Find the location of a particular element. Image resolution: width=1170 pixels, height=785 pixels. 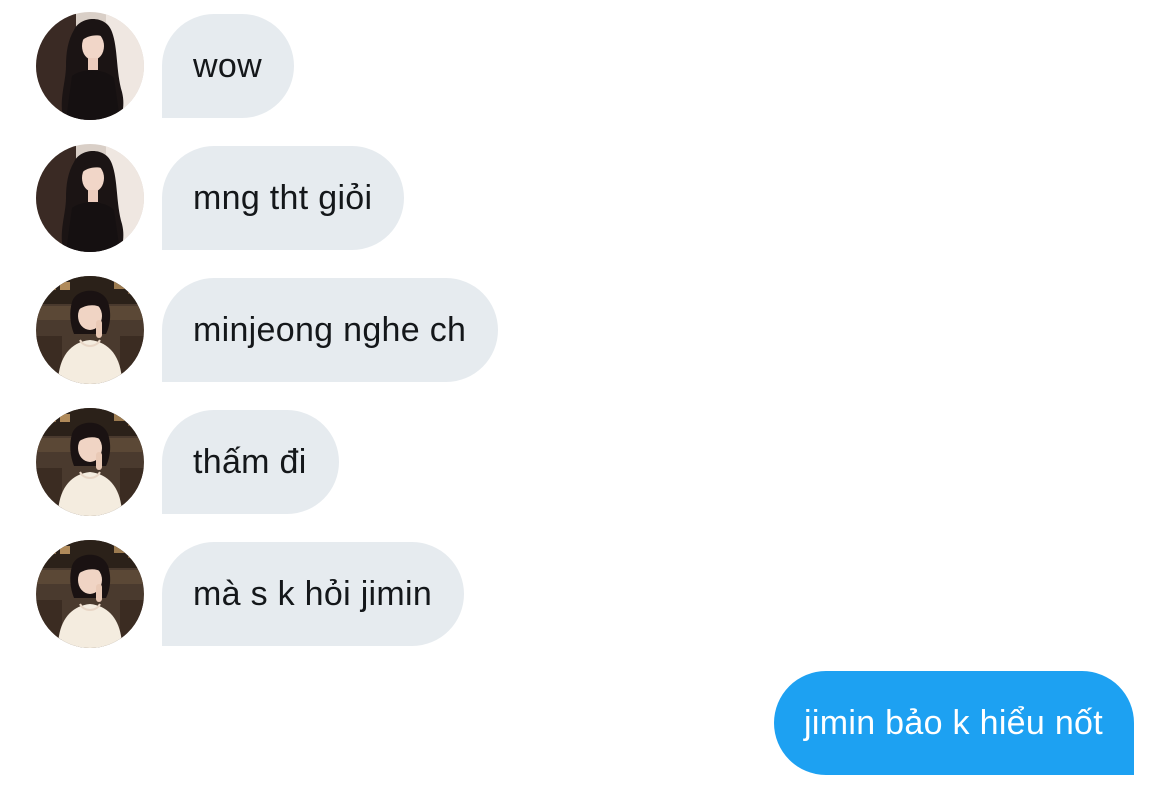

message-row: mng tht giỏi is located at coordinates (220, 198).